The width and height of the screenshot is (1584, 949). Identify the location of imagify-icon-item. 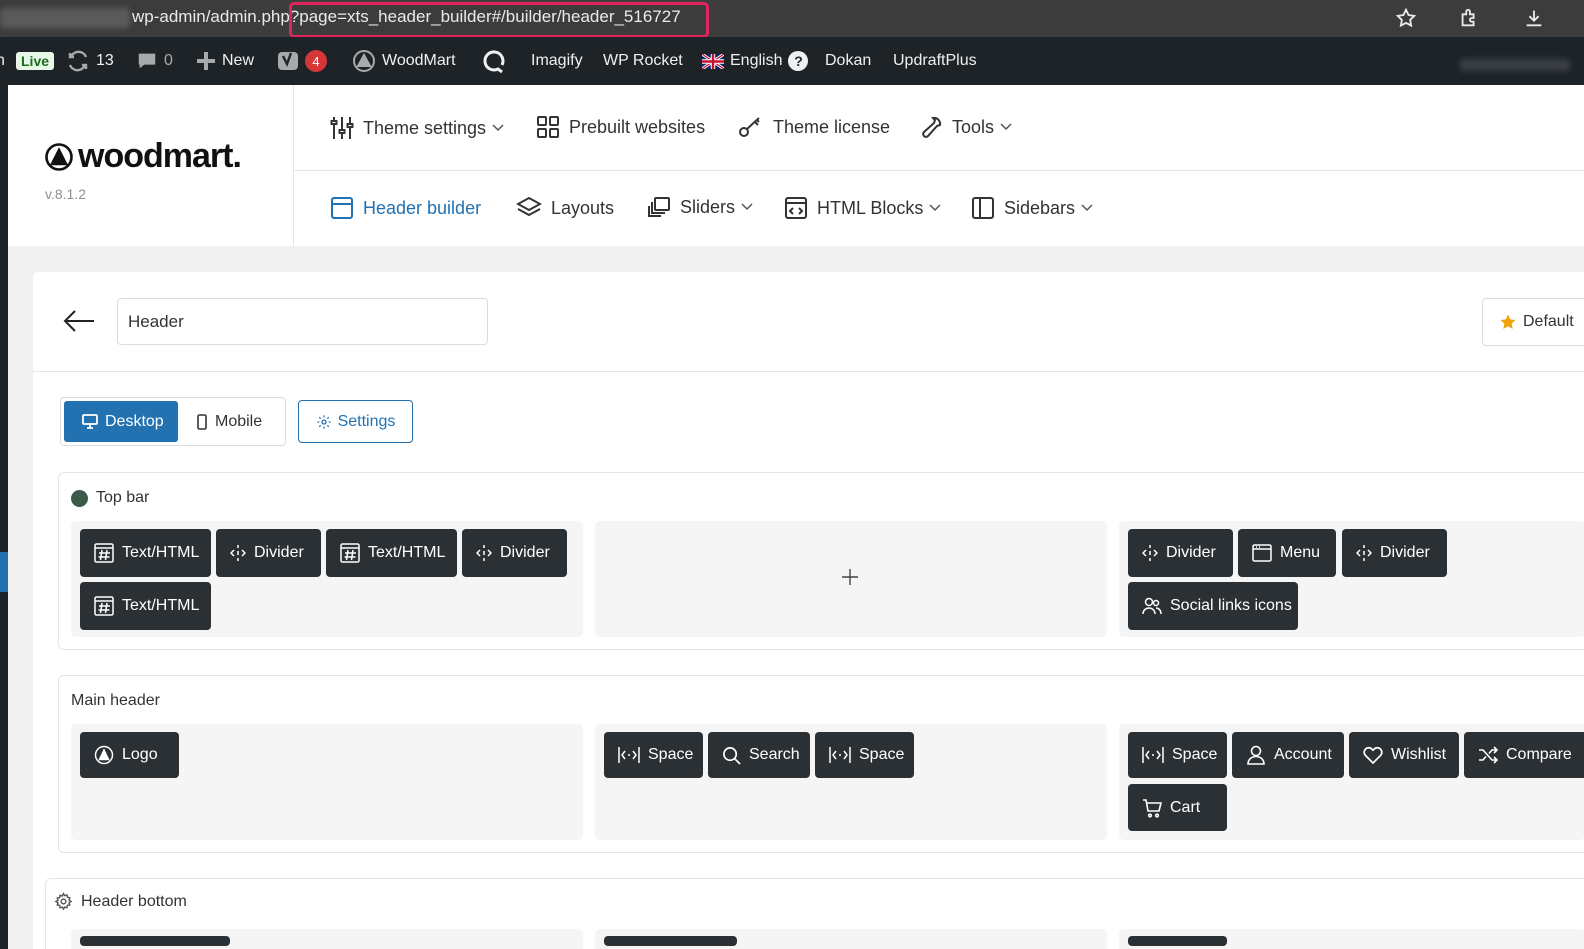
(495, 61).